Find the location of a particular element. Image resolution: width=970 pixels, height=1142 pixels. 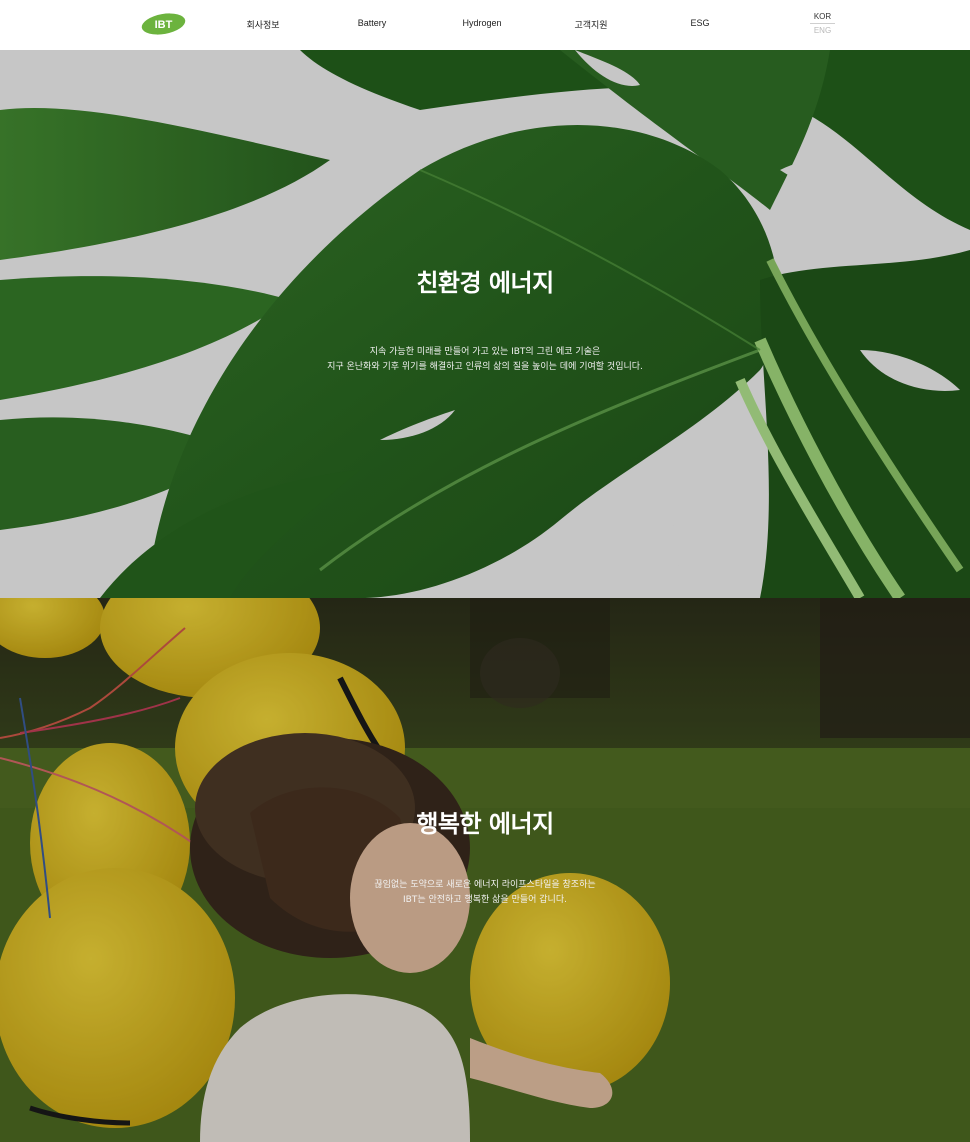

logo-text: IBT is located at coordinates (164, 25).